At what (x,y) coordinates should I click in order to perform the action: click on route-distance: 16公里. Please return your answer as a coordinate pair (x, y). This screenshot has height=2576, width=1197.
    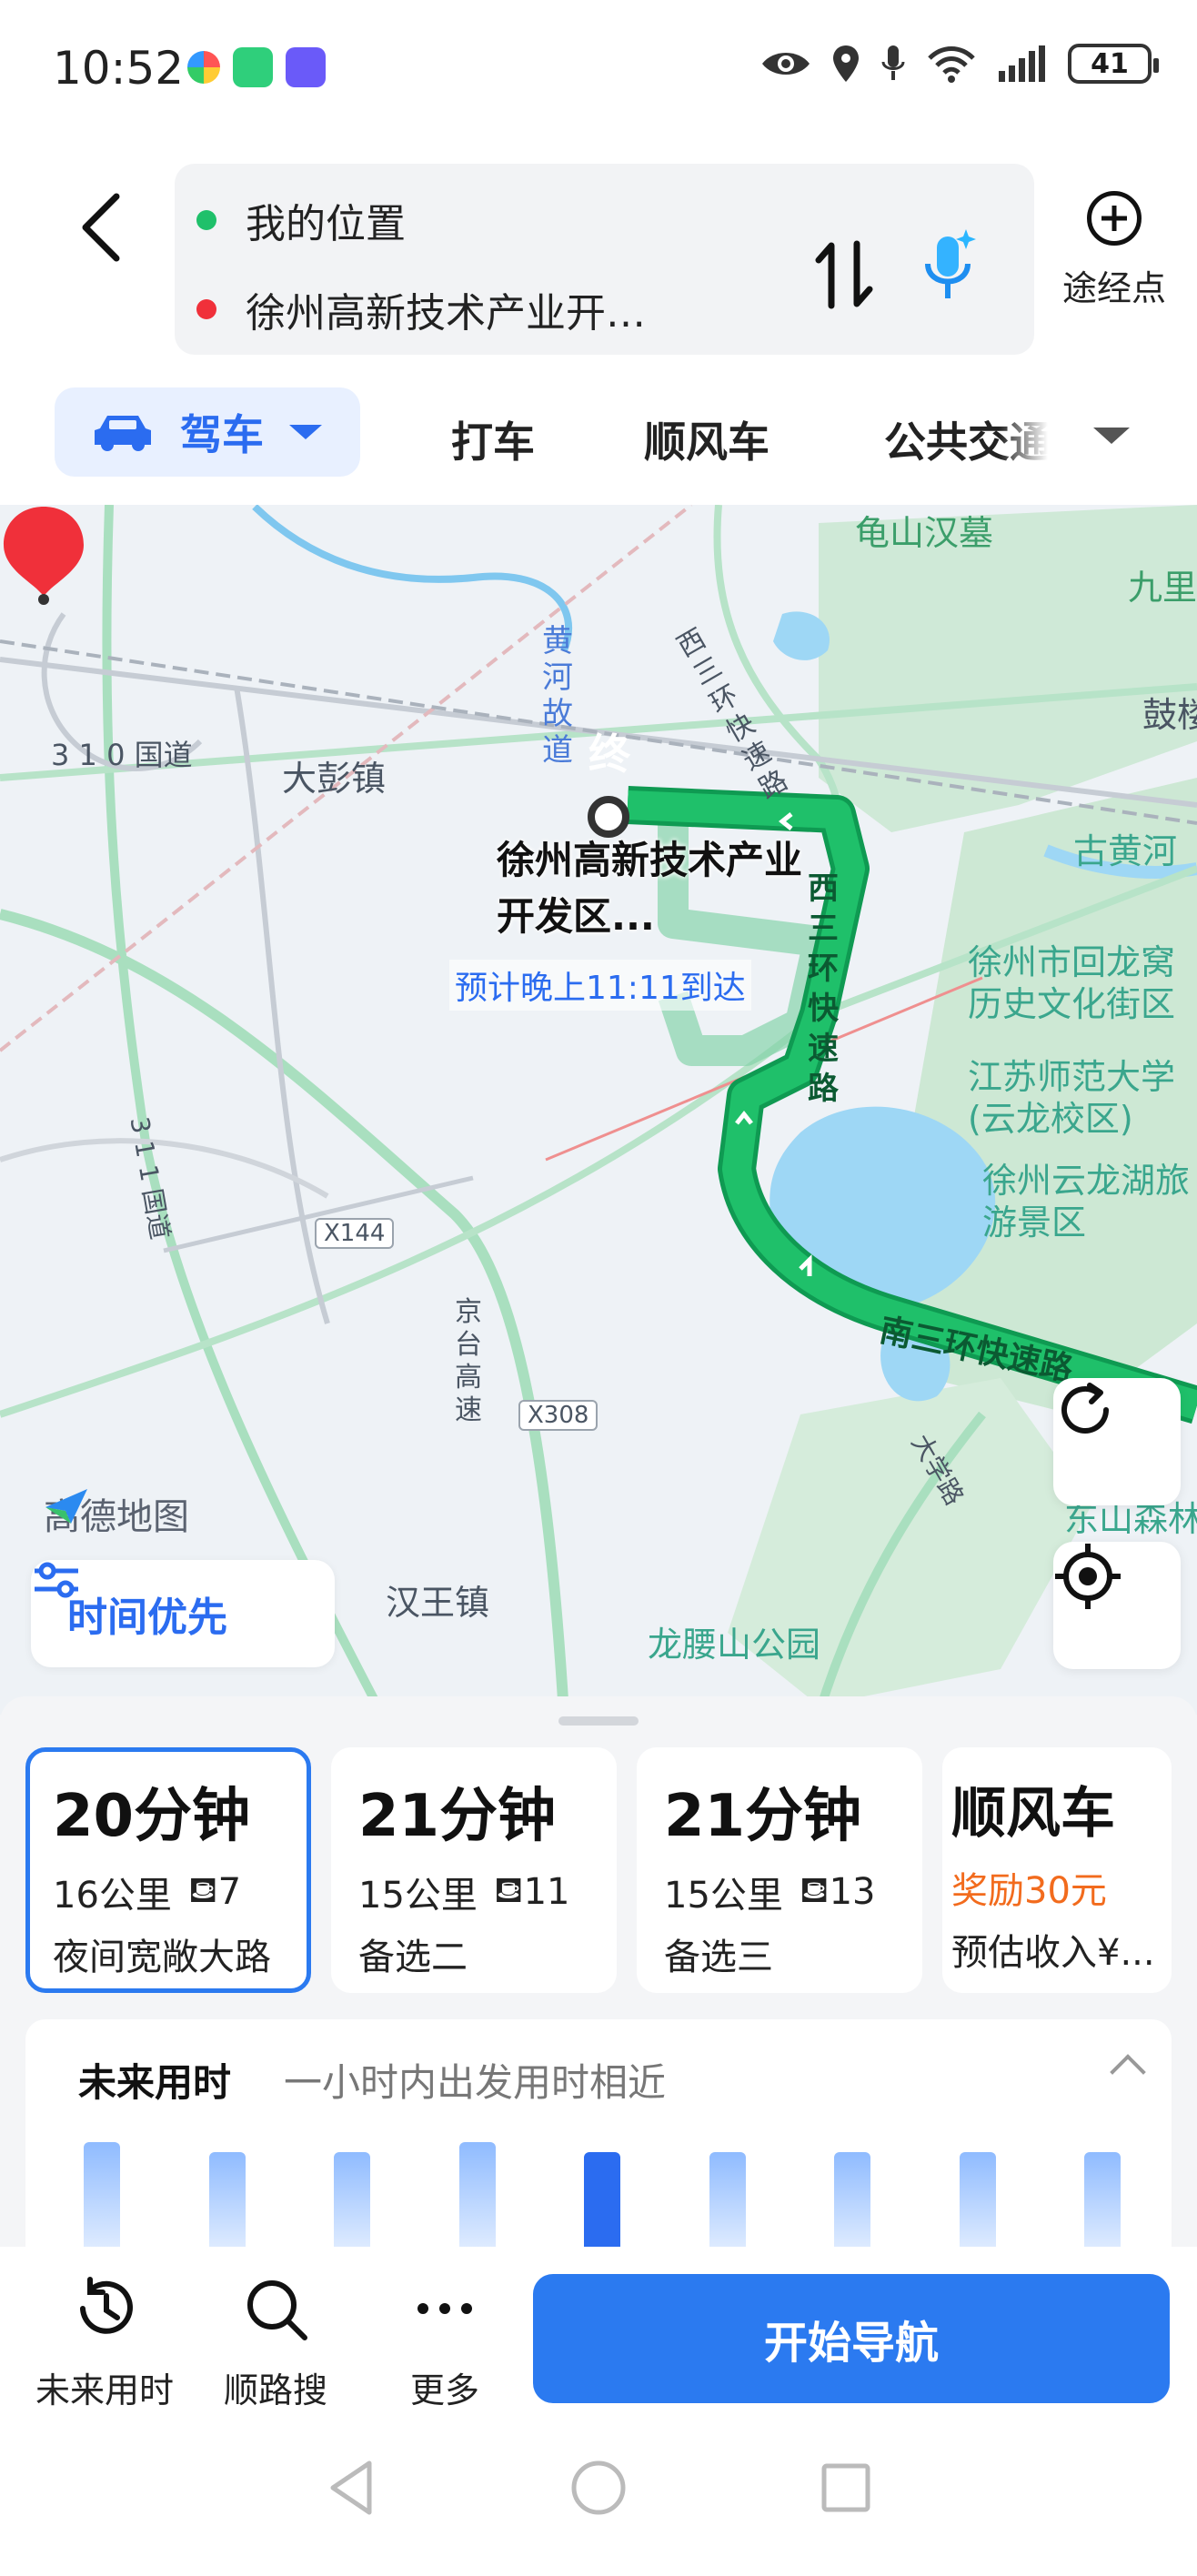
    Looking at the image, I should click on (112, 1896).